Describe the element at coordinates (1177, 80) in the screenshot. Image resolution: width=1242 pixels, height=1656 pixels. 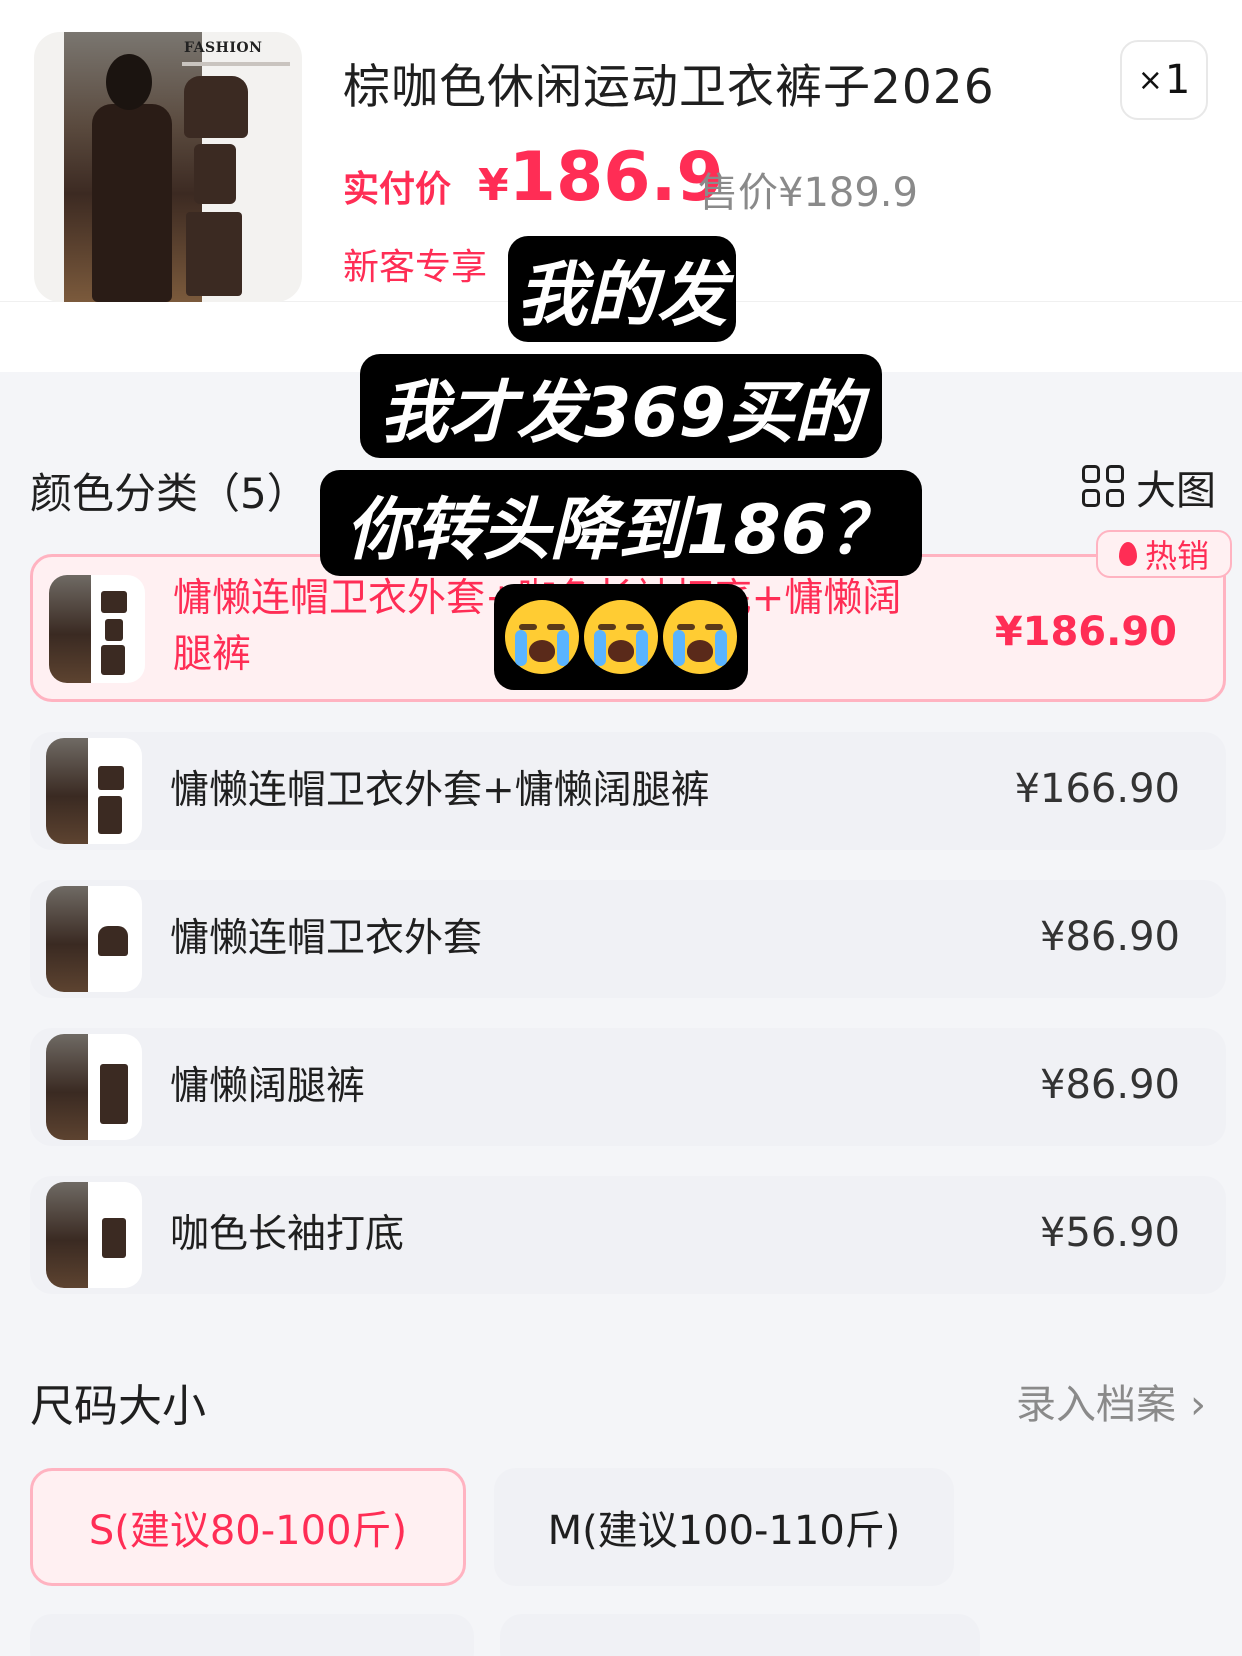
I see `quantity-value: 1` at that location.